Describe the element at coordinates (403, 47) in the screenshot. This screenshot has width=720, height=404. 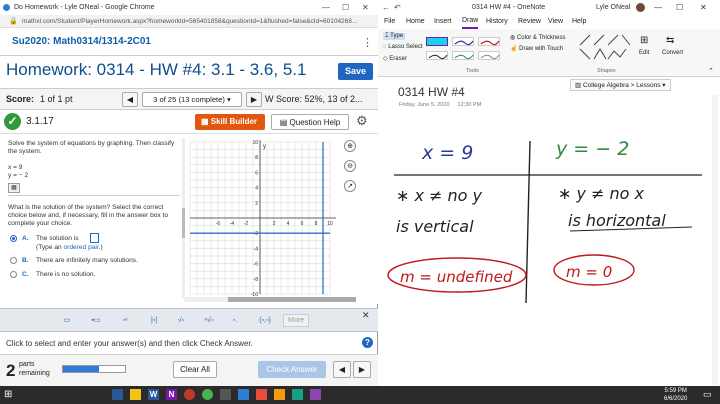
I see `lasso-select-tool: ◌ Lasso Select` at that location.